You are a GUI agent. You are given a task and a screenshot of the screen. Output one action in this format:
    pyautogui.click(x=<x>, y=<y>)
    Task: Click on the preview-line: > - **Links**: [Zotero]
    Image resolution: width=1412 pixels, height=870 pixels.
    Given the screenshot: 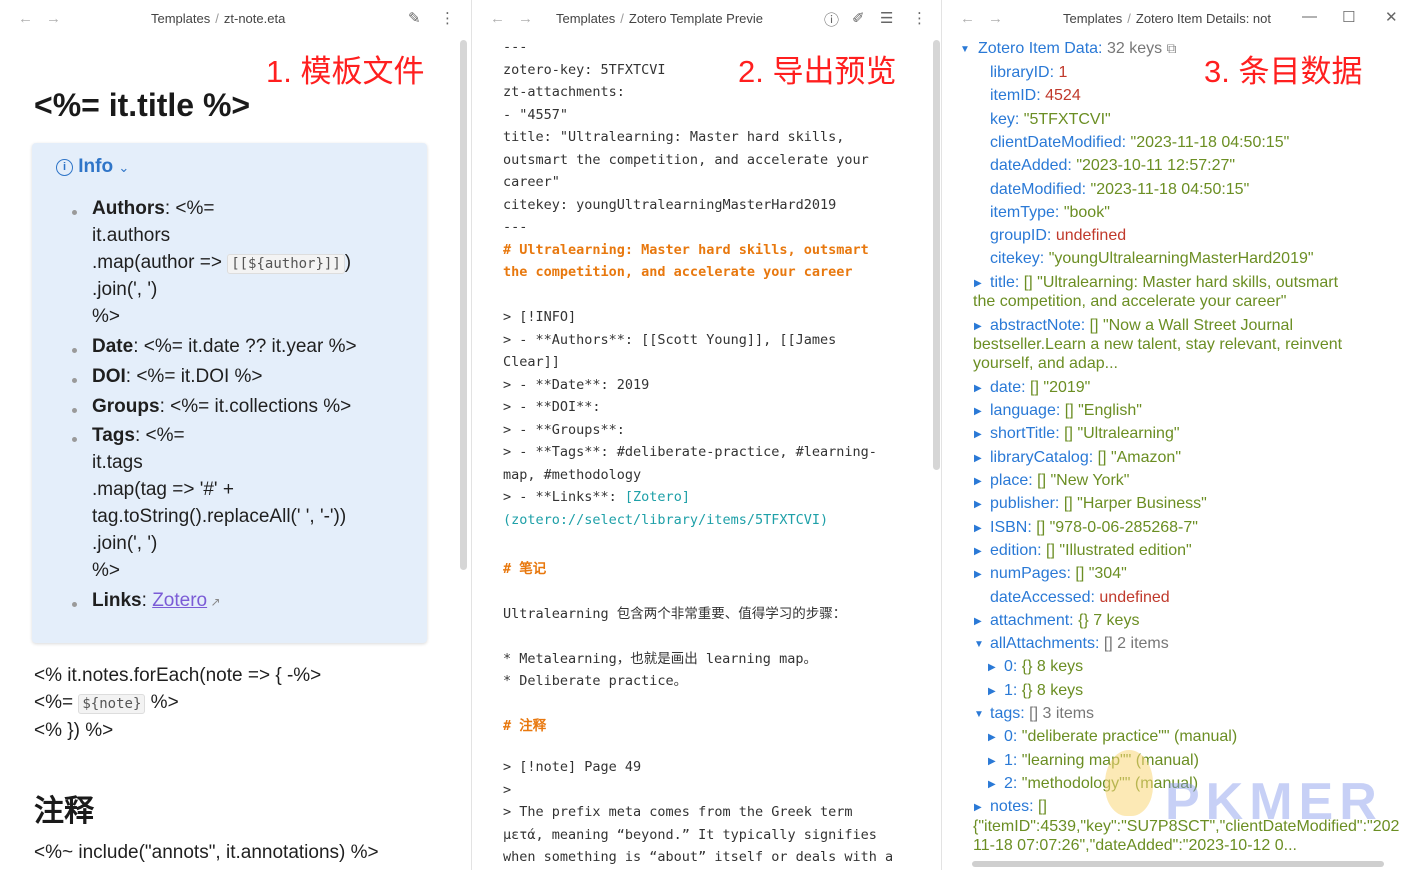 What is the action you would take?
    pyautogui.click(x=596, y=497)
    